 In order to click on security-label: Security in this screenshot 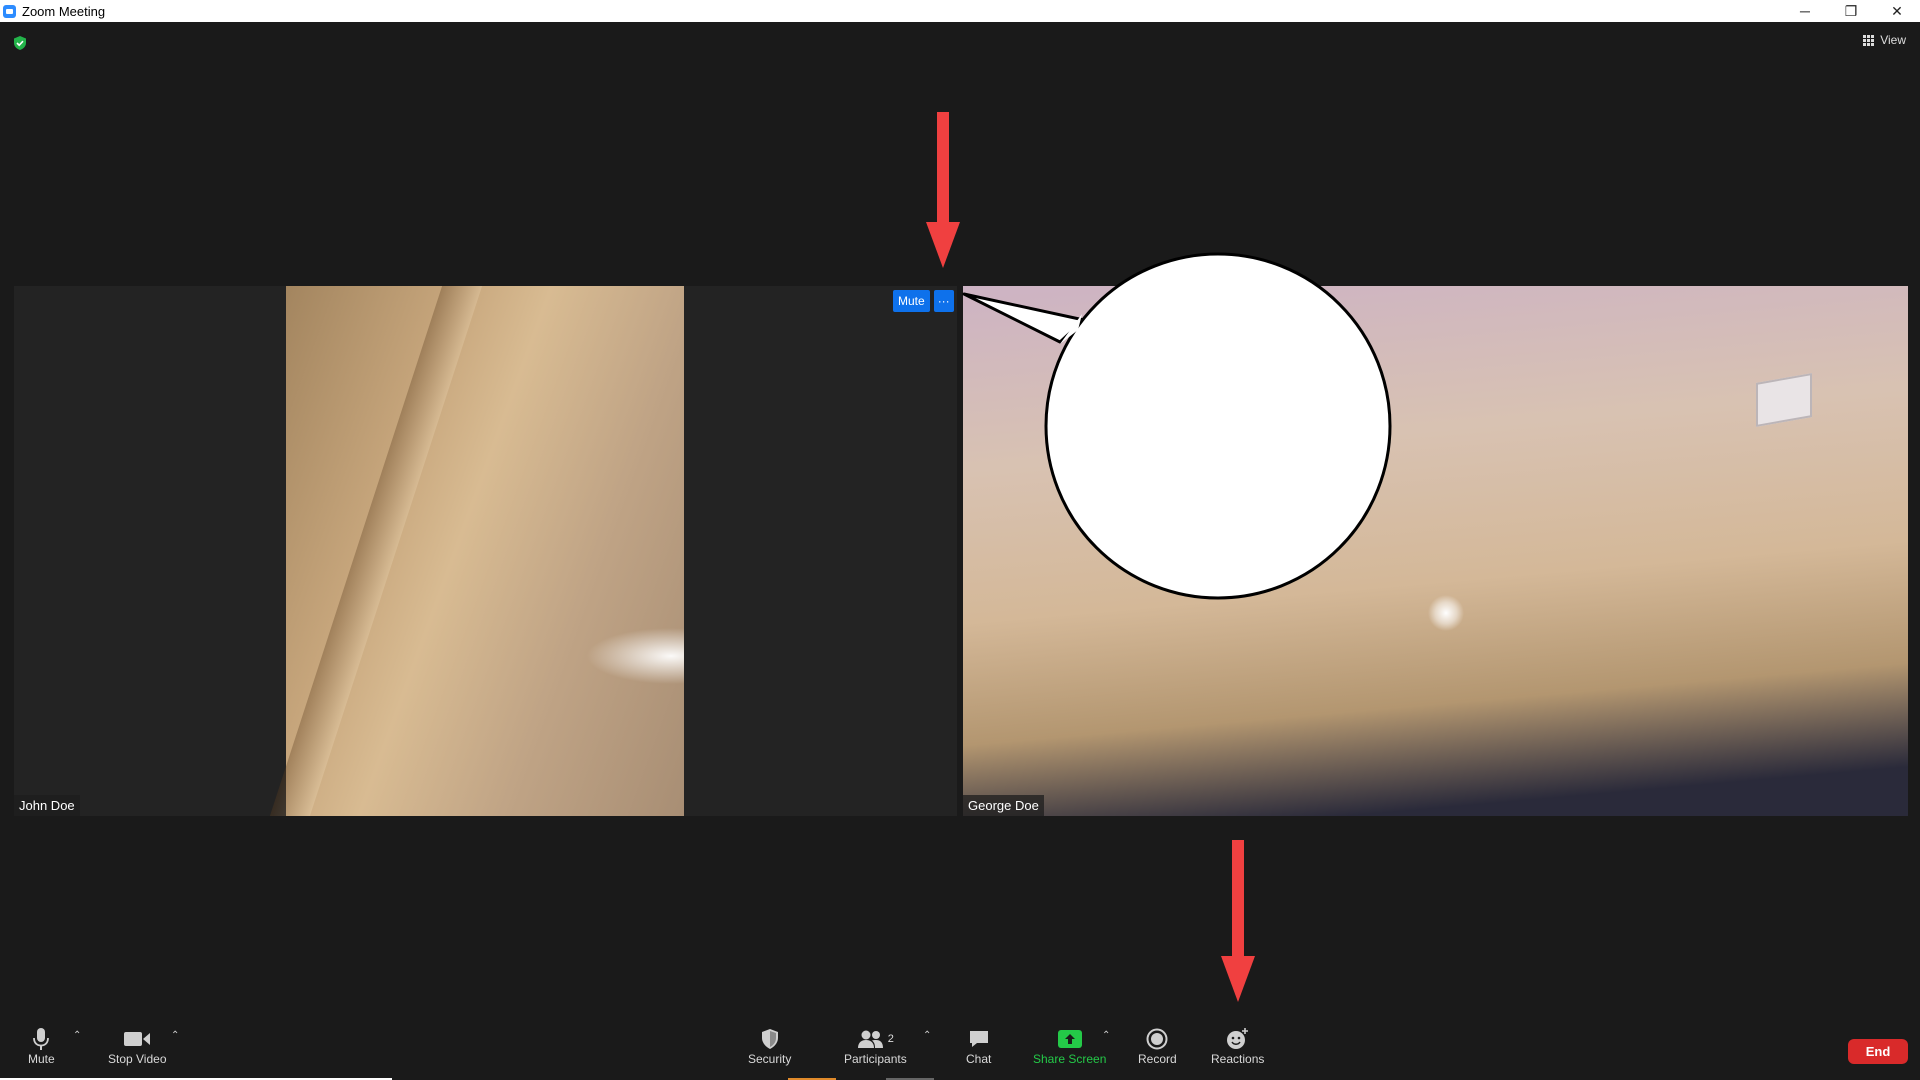, I will do `click(770, 1059)`.